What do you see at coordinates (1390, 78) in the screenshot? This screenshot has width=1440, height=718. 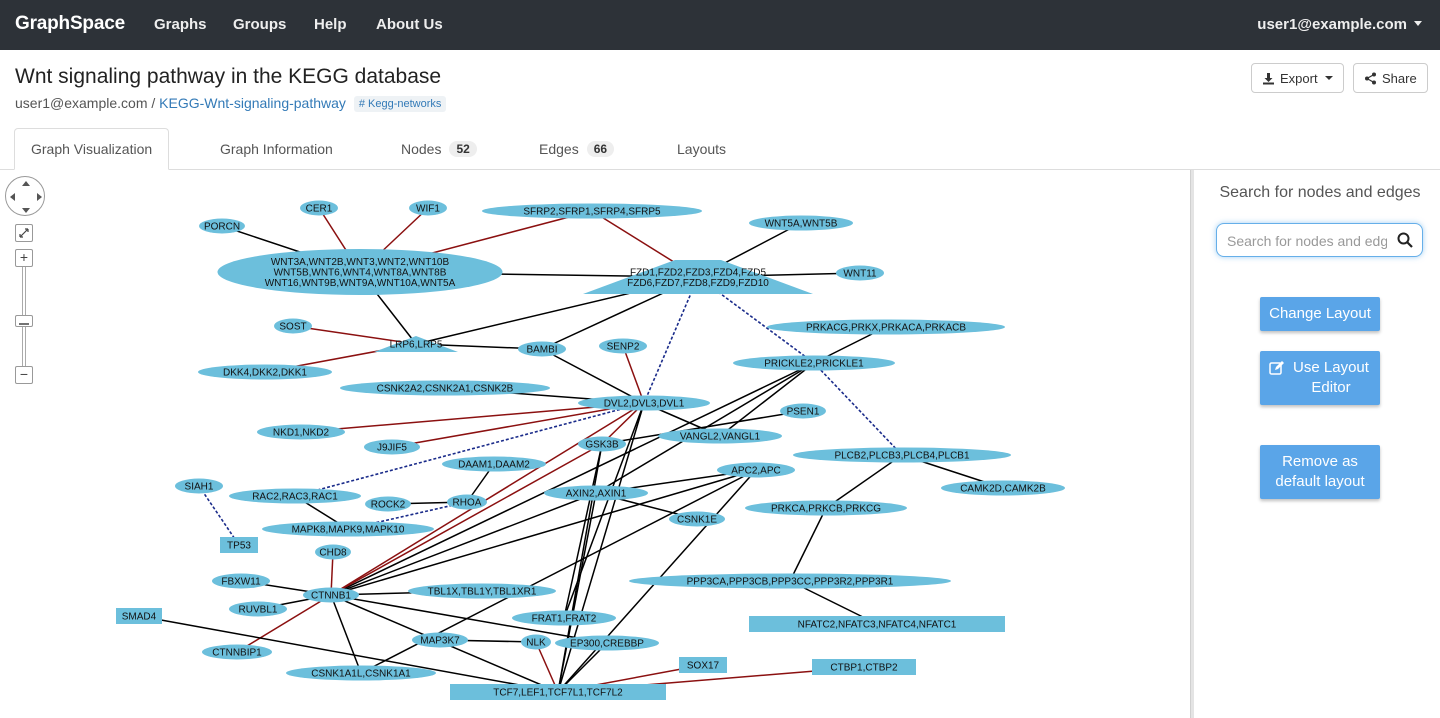 I see `share-button: Share` at bounding box center [1390, 78].